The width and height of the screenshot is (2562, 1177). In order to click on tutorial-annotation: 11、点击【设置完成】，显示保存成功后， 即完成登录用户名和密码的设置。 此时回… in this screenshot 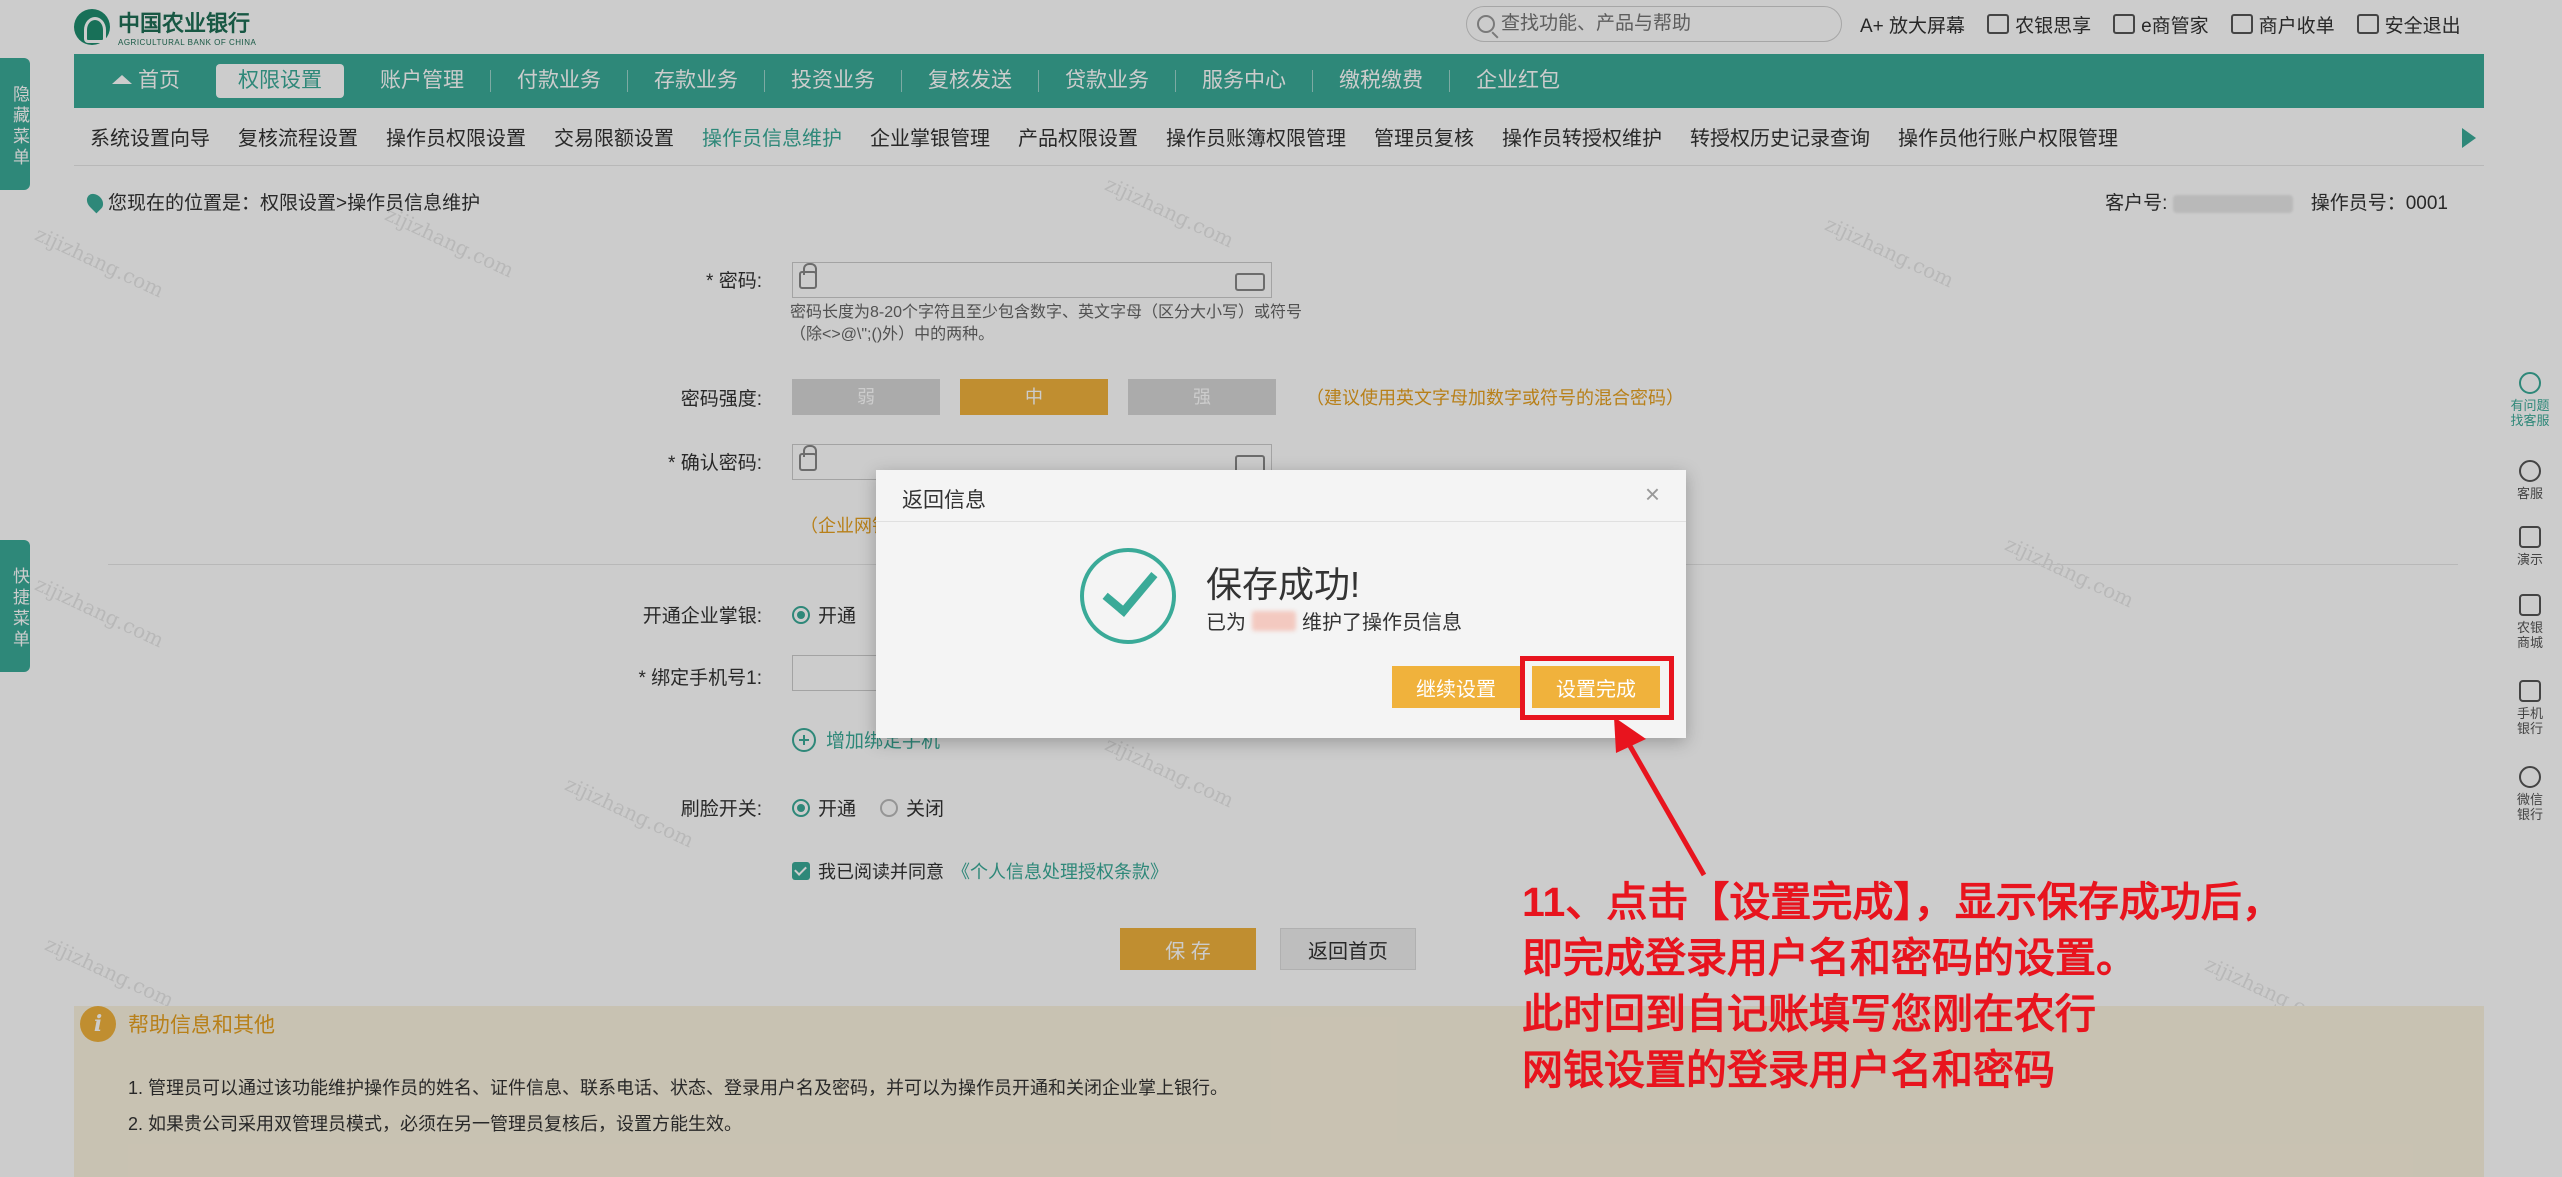, I will do `click(1992, 986)`.